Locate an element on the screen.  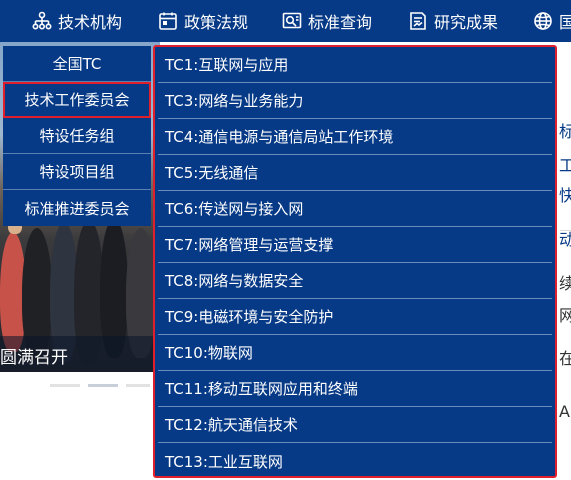
news-title-fragment: 工 is located at coordinates (565, 164).